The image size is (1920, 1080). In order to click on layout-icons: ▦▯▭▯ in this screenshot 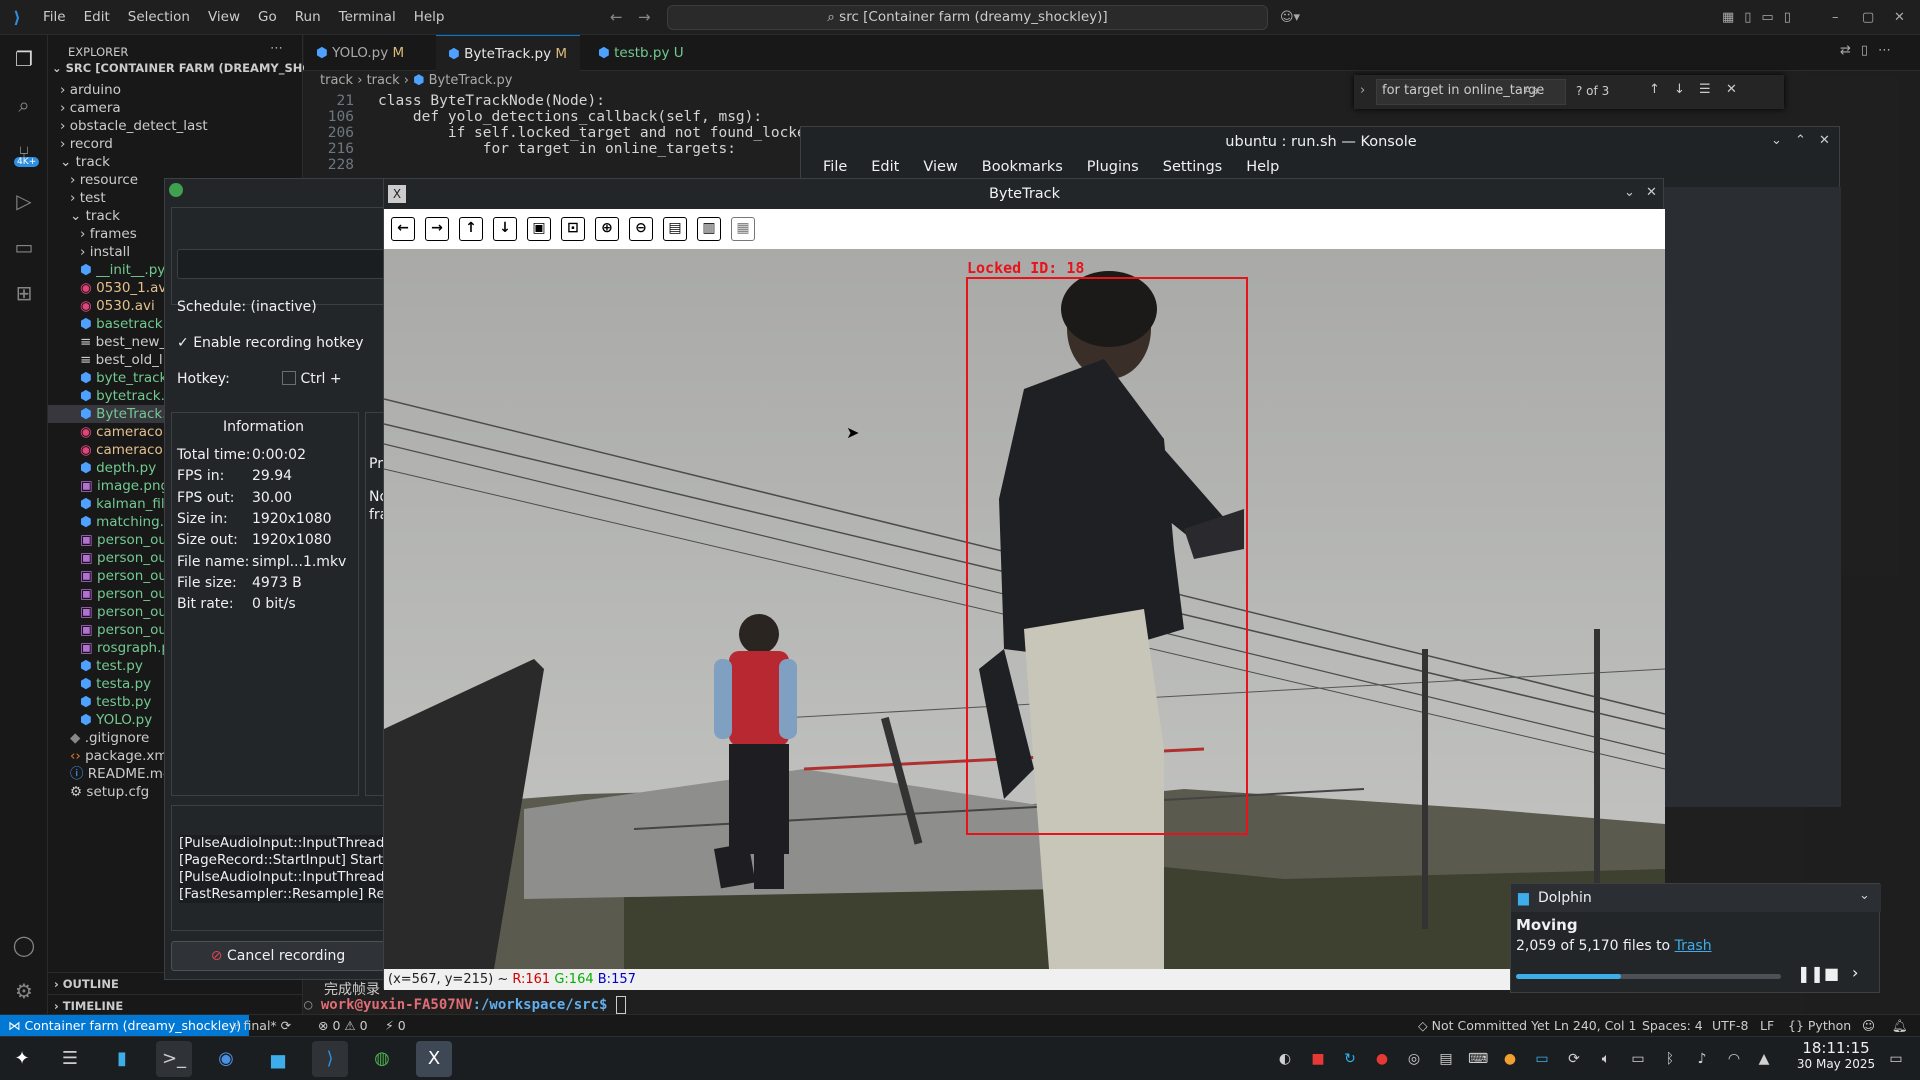, I will do `click(1761, 17)`.